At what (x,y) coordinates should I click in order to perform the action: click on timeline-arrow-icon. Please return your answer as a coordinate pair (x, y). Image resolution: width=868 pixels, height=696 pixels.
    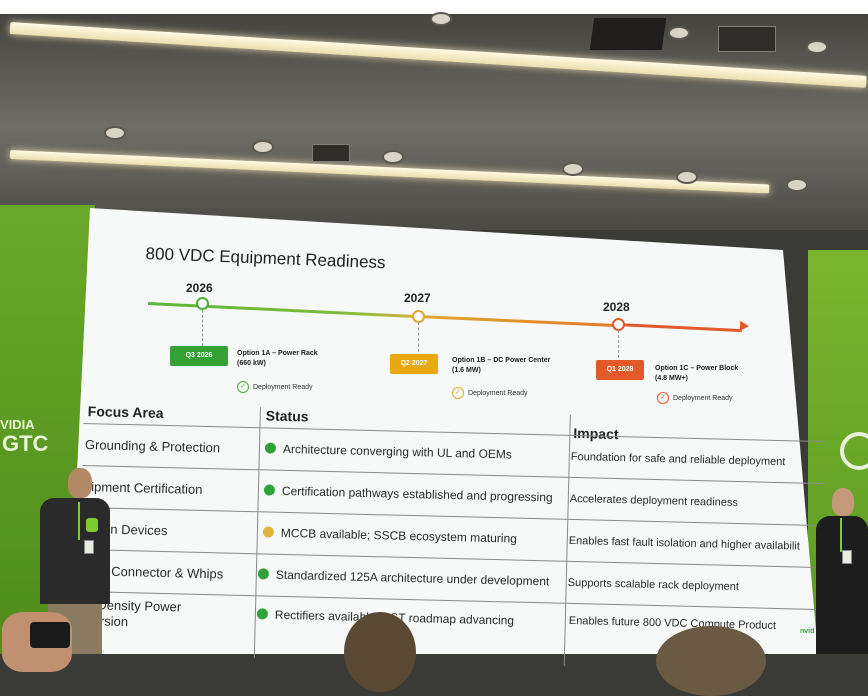
    Looking at the image, I should click on (744, 326).